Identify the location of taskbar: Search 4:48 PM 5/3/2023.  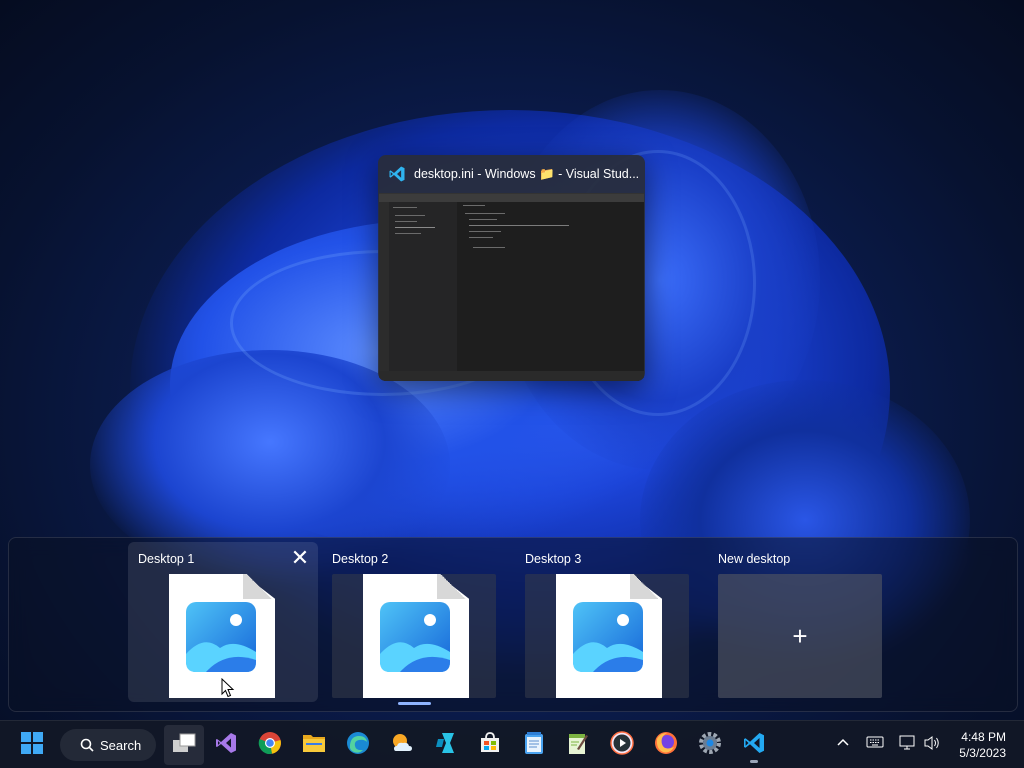
(512, 744).